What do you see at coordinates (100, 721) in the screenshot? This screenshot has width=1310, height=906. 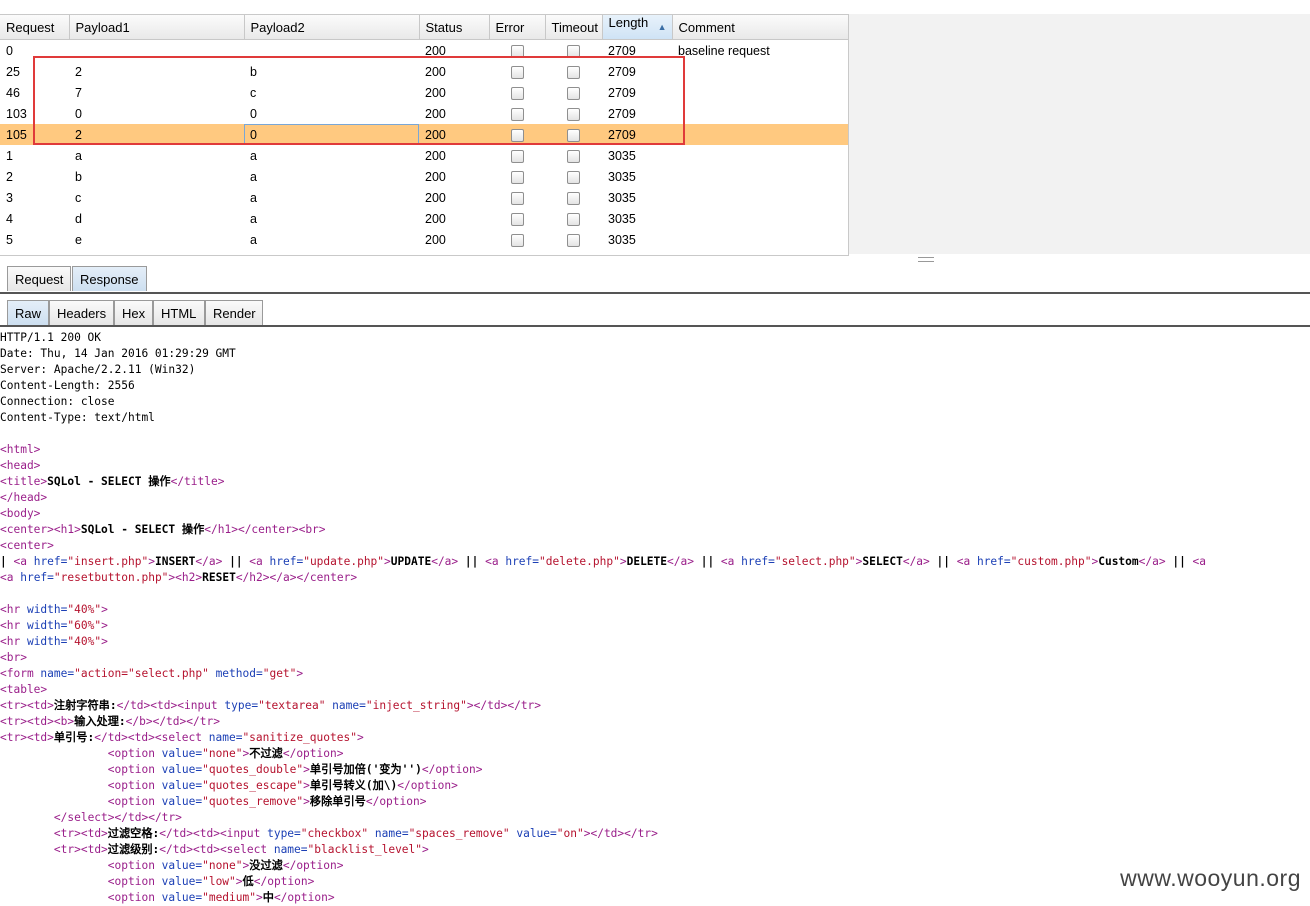 I see `html-text-token: 输入处理:` at bounding box center [100, 721].